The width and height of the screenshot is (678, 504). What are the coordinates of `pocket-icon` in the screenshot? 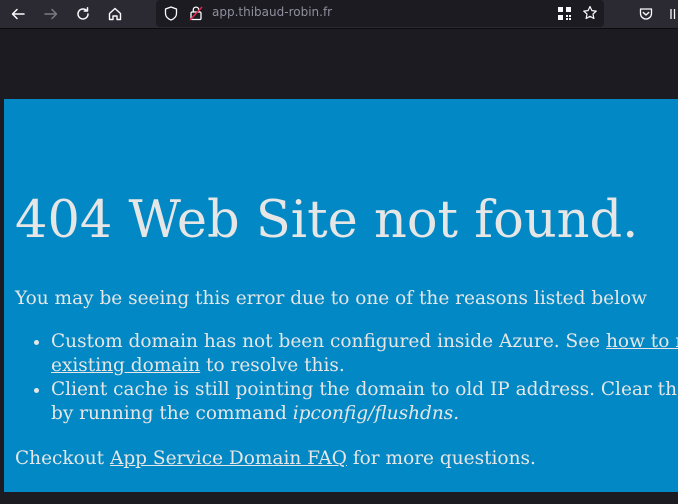 It's located at (646, 14).